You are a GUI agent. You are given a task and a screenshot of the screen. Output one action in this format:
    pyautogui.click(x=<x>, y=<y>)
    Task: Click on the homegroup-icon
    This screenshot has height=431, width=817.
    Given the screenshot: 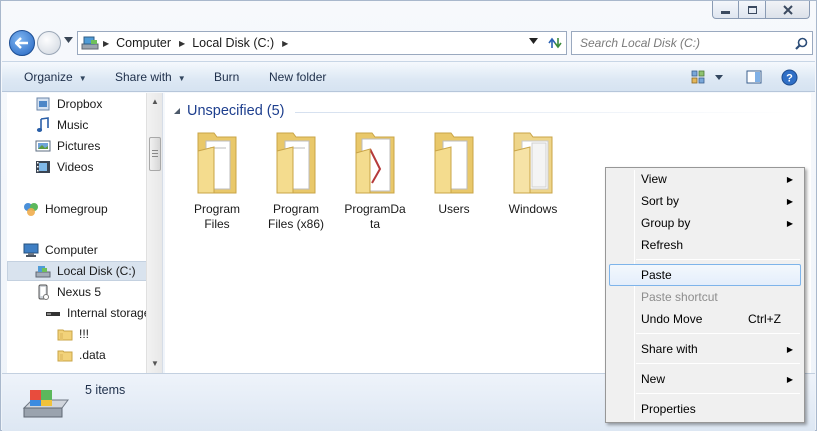 What is the action you would take?
    pyautogui.click(x=31, y=209)
    